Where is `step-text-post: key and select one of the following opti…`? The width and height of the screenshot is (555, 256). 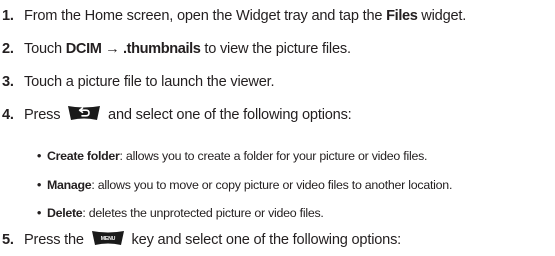 step-text-post: key and select one of the following opti… is located at coordinates (264, 240).